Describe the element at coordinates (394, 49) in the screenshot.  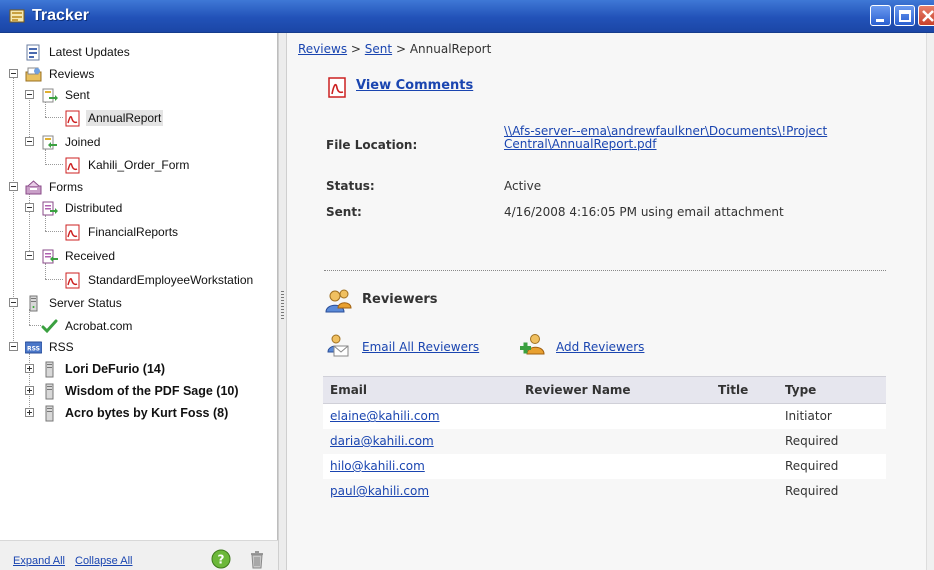
I see `breadcrumb: Reviews > Sent > AnnualReport` at that location.